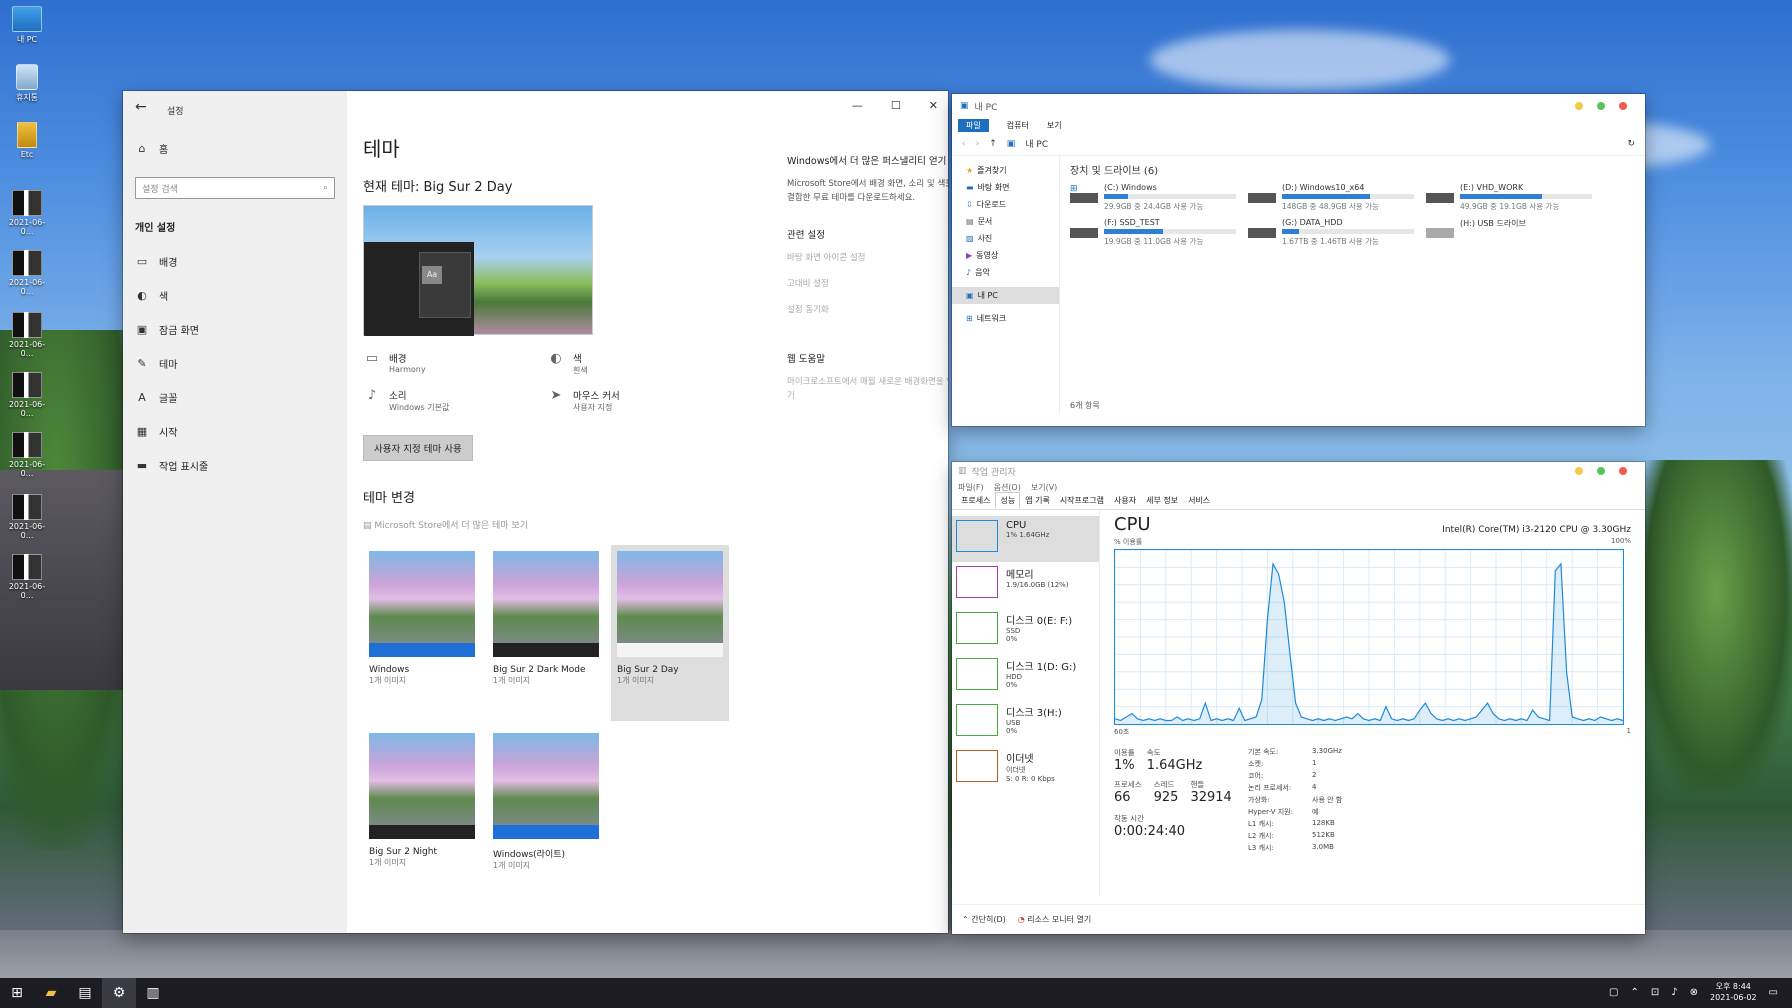 The width and height of the screenshot is (1792, 1008). I want to click on desktop-icon-recycle-bin: 휴지통, so click(27, 83).